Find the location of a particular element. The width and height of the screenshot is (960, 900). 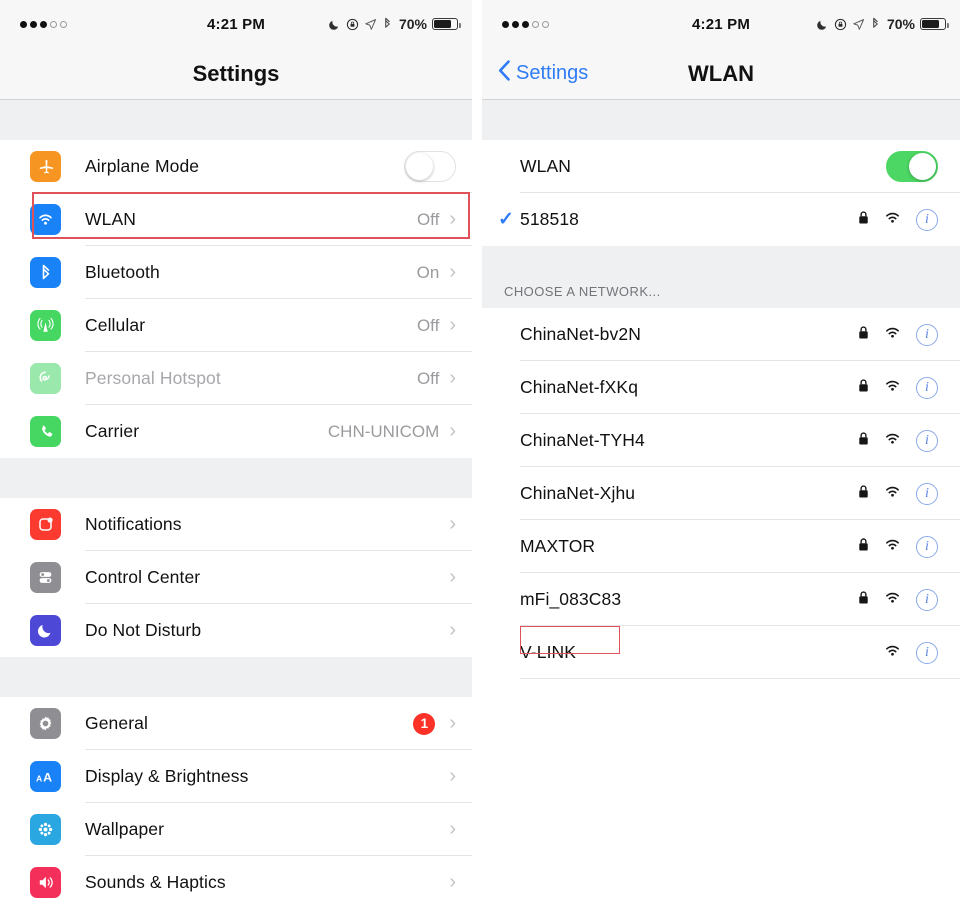

connected-network-row: ✓ 518518 i is located at coordinates (721, 219).